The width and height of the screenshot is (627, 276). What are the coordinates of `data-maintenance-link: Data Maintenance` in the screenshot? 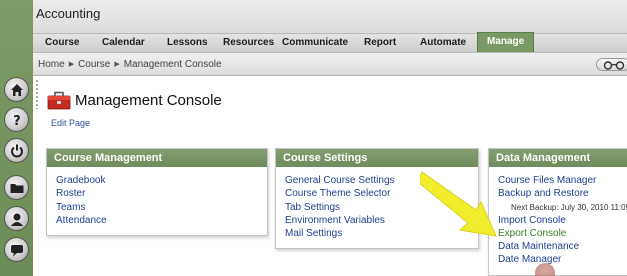 It's located at (562, 246).